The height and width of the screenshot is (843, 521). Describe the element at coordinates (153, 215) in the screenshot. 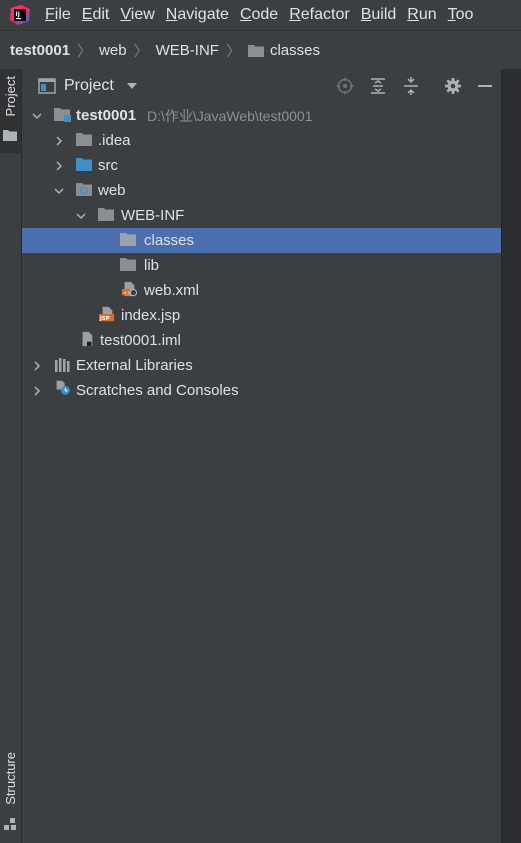

I see `tree-webinf-label: WEB-INF` at that location.